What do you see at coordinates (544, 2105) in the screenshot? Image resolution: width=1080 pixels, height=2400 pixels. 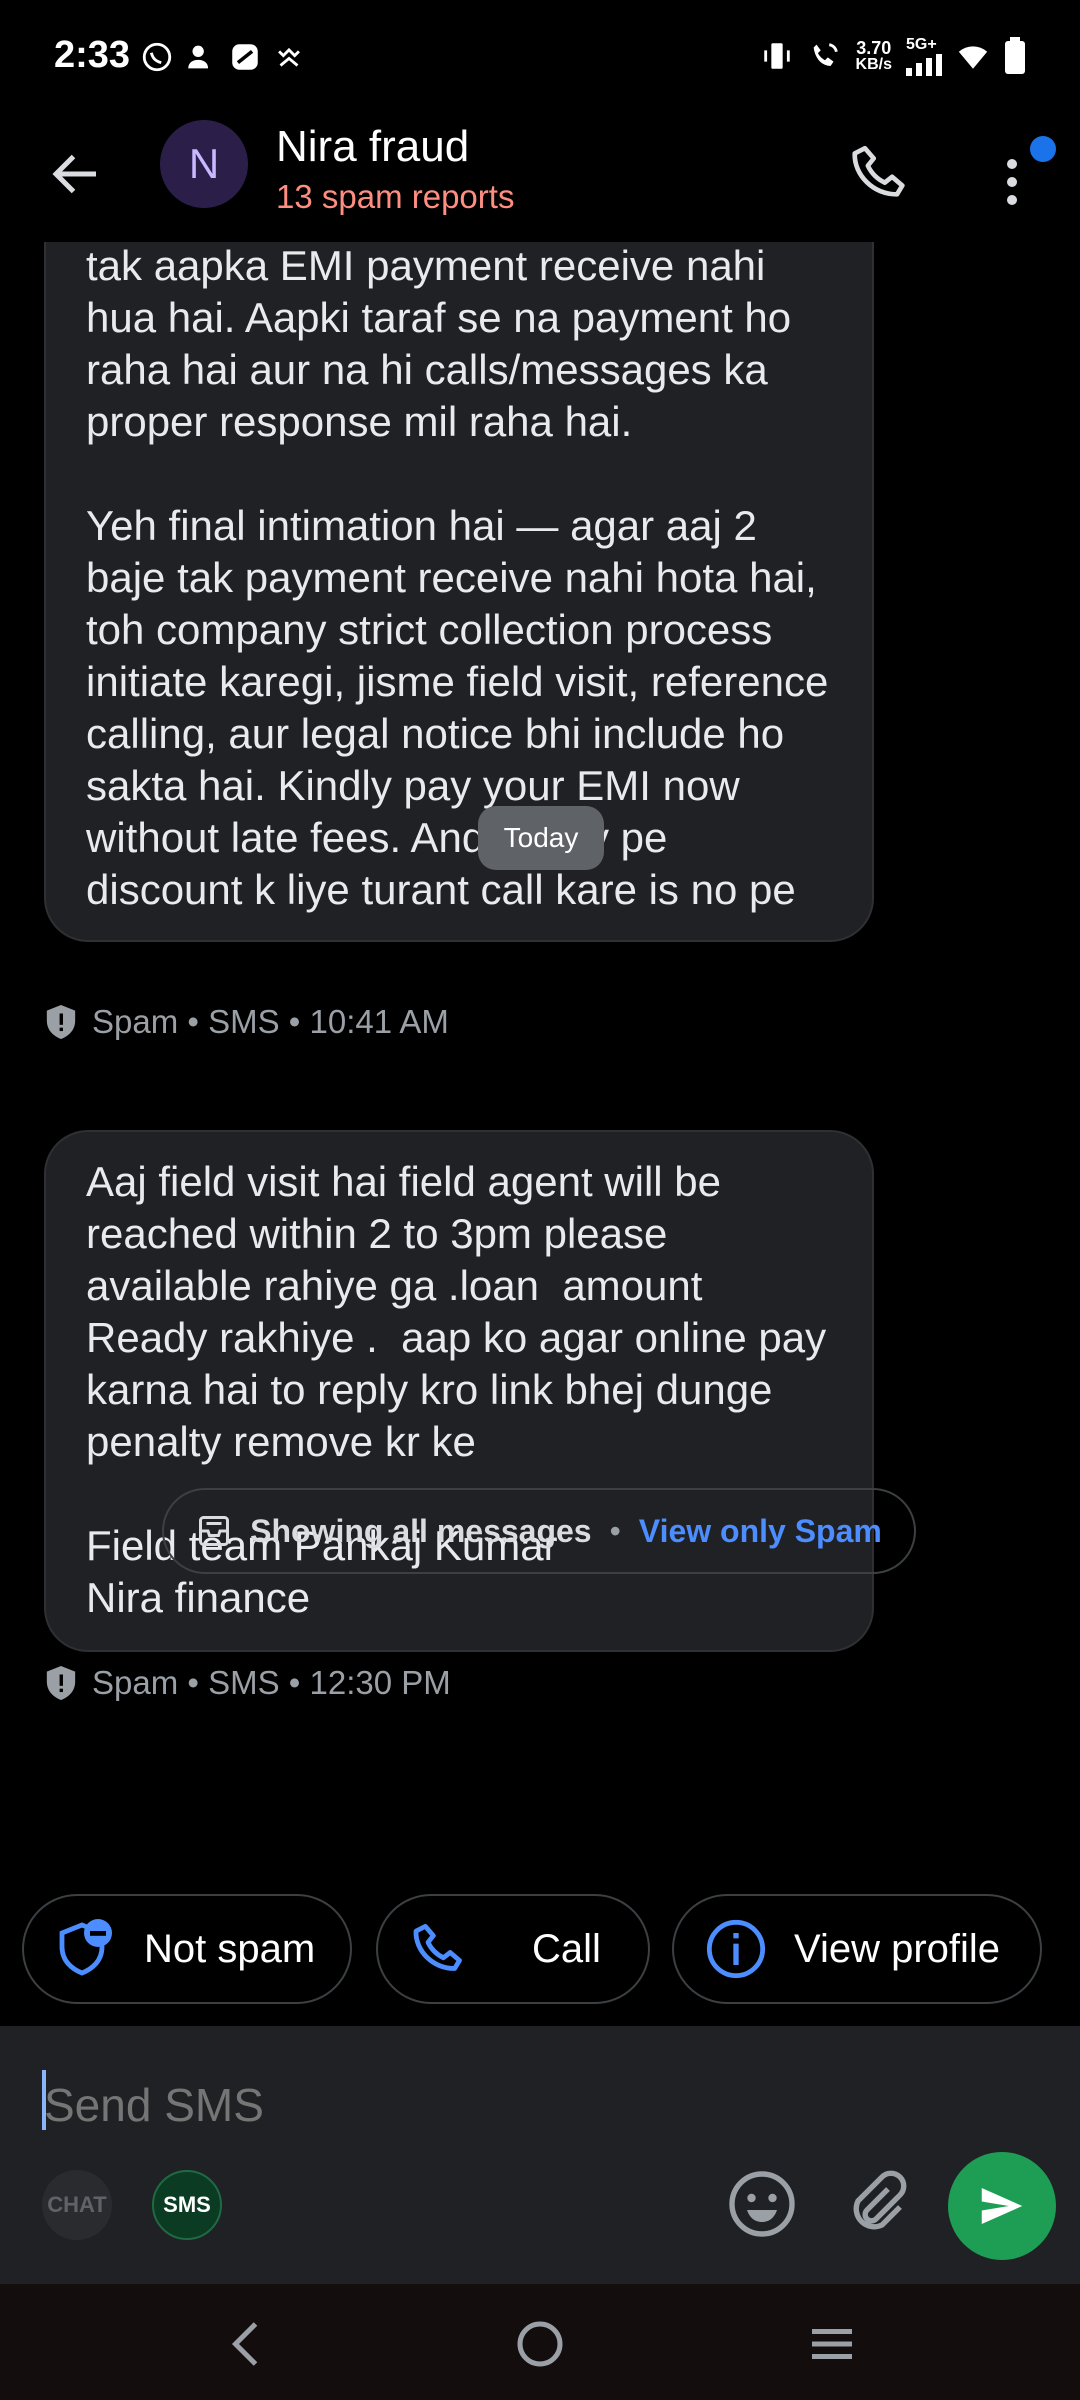 I see `sms-input` at bounding box center [544, 2105].